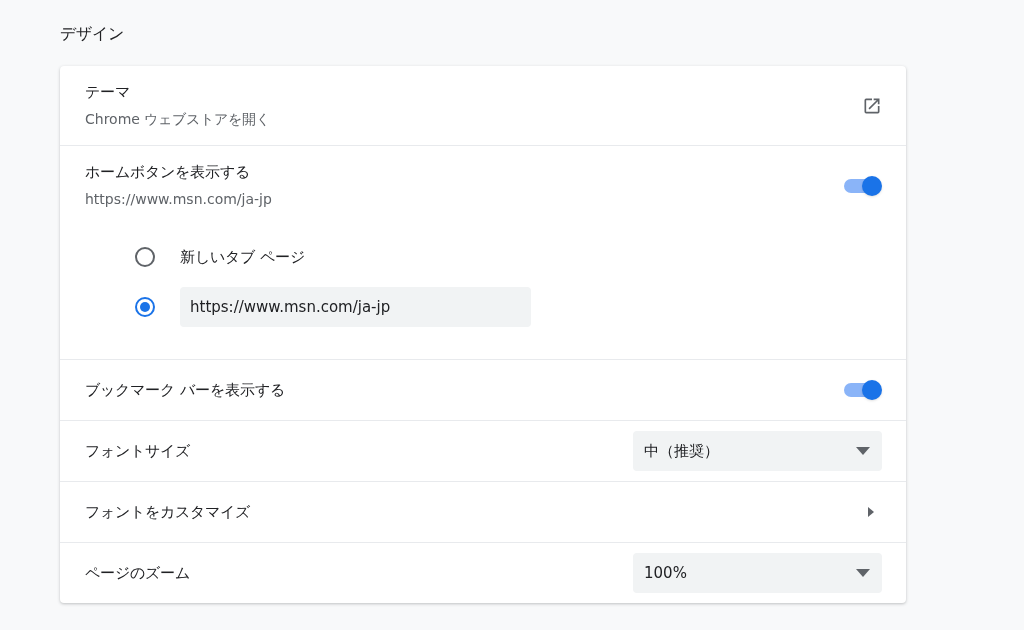  Describe the element at coordinates (168, 172) in the screenshot. I see `setting-label: ホームボタンを表示する` at that location.